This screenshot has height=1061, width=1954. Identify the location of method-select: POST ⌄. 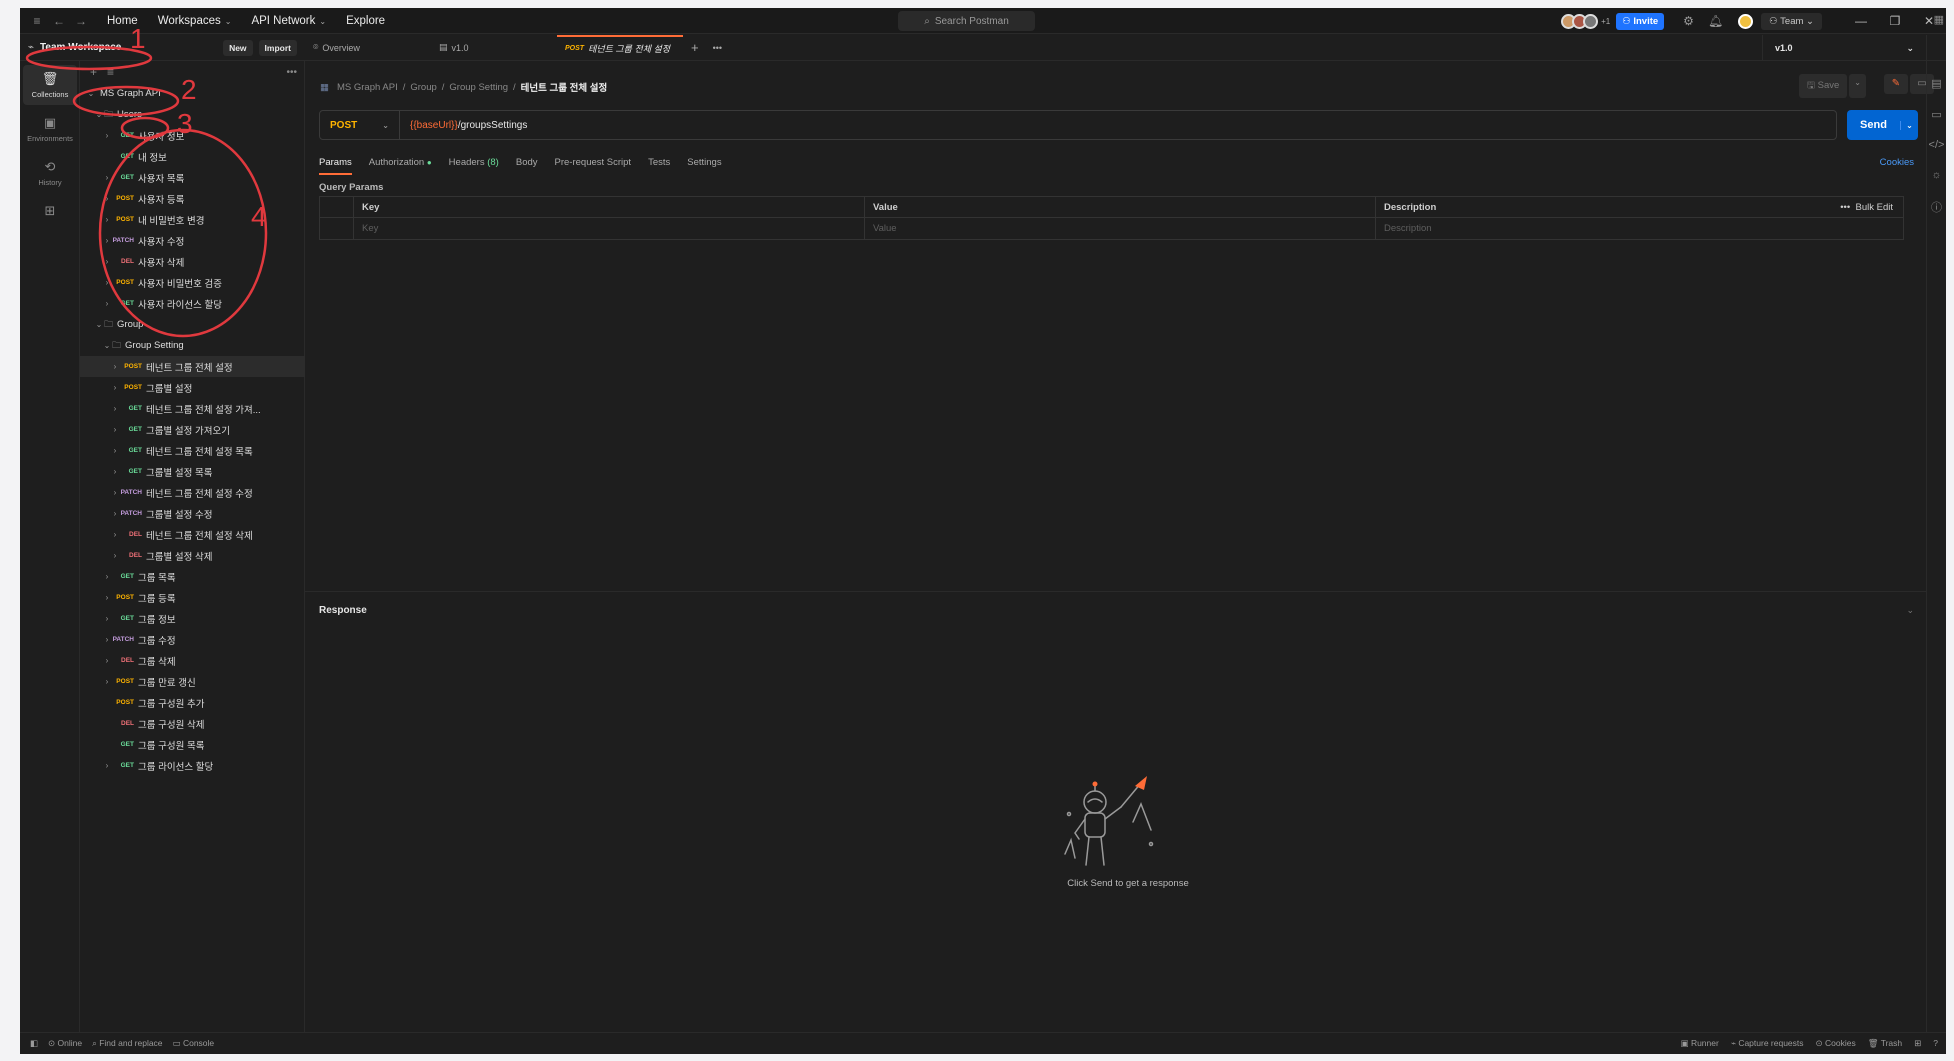
(360, 125).